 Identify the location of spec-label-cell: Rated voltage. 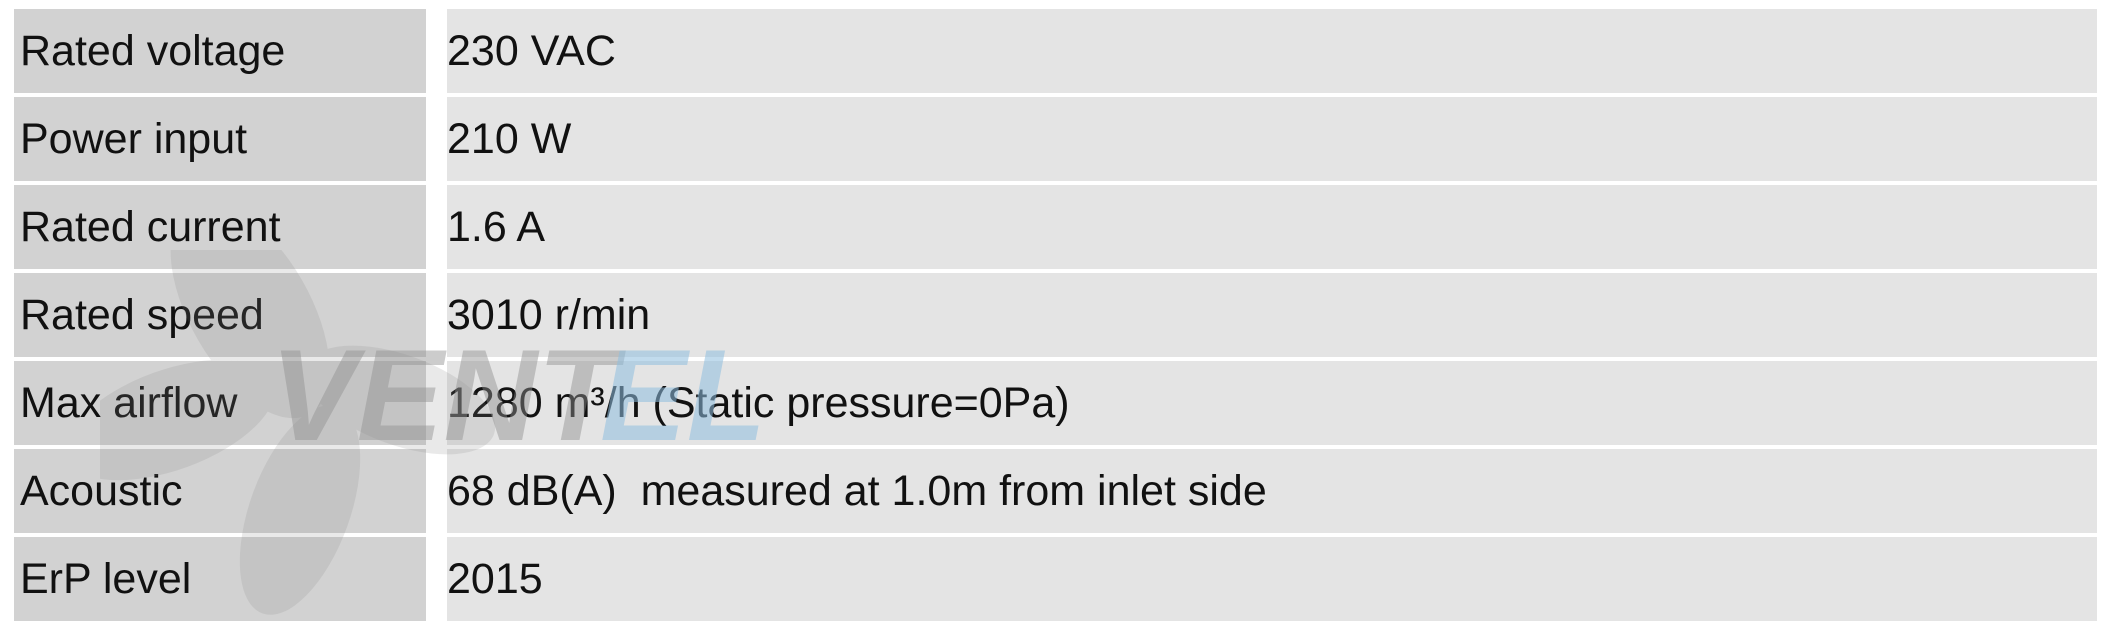
(220, 51).